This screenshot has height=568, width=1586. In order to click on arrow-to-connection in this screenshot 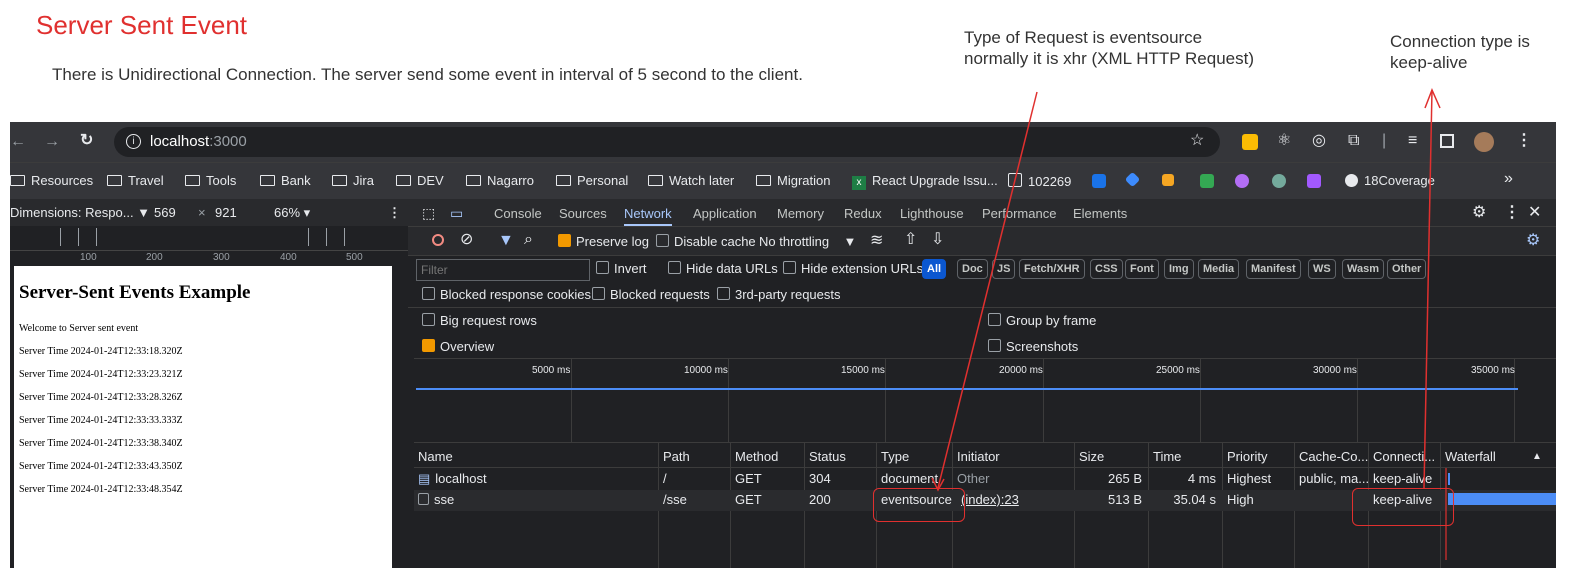, I will do `click(1428, 289)`.